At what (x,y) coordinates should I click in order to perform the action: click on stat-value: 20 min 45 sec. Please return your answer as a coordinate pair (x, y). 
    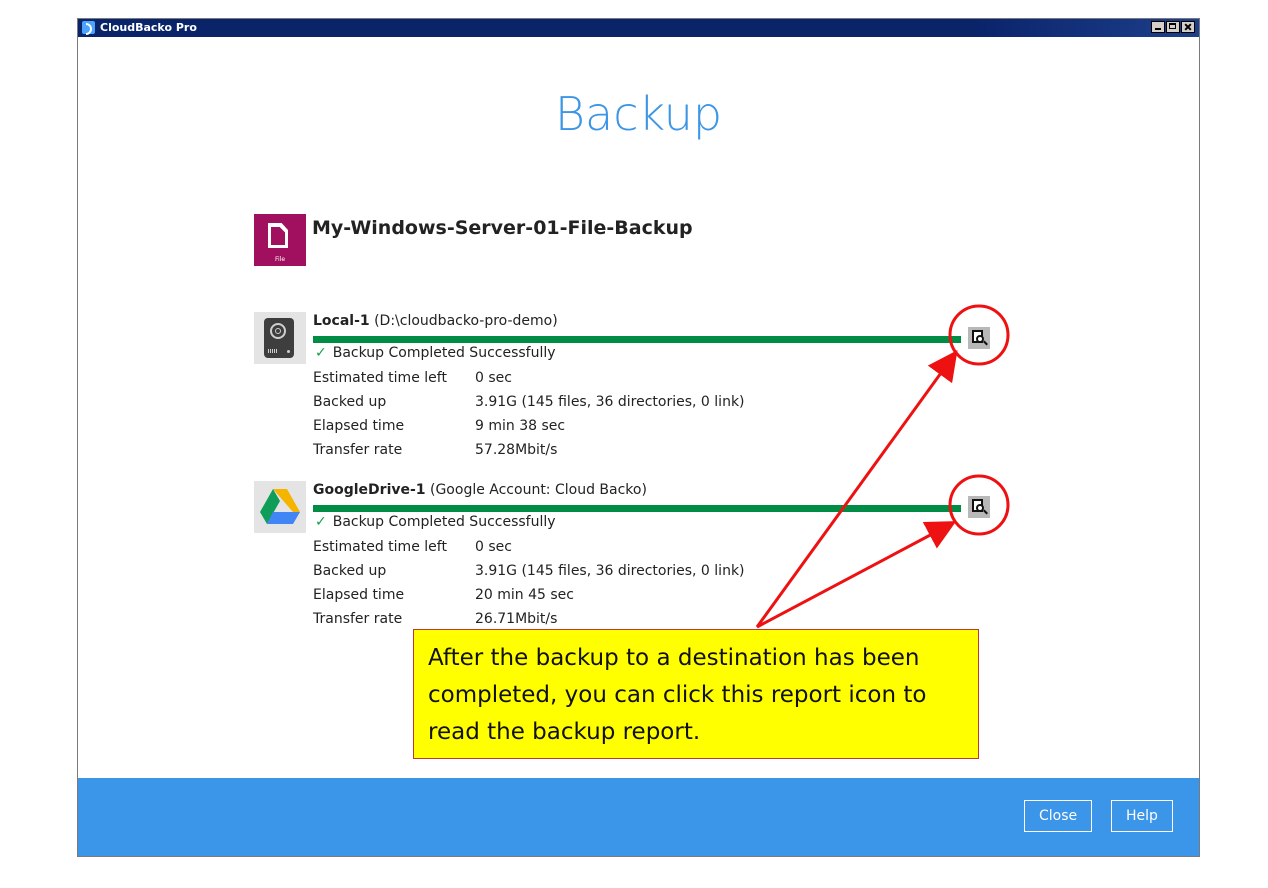
    Looking at the image, I should click on (524, 595).